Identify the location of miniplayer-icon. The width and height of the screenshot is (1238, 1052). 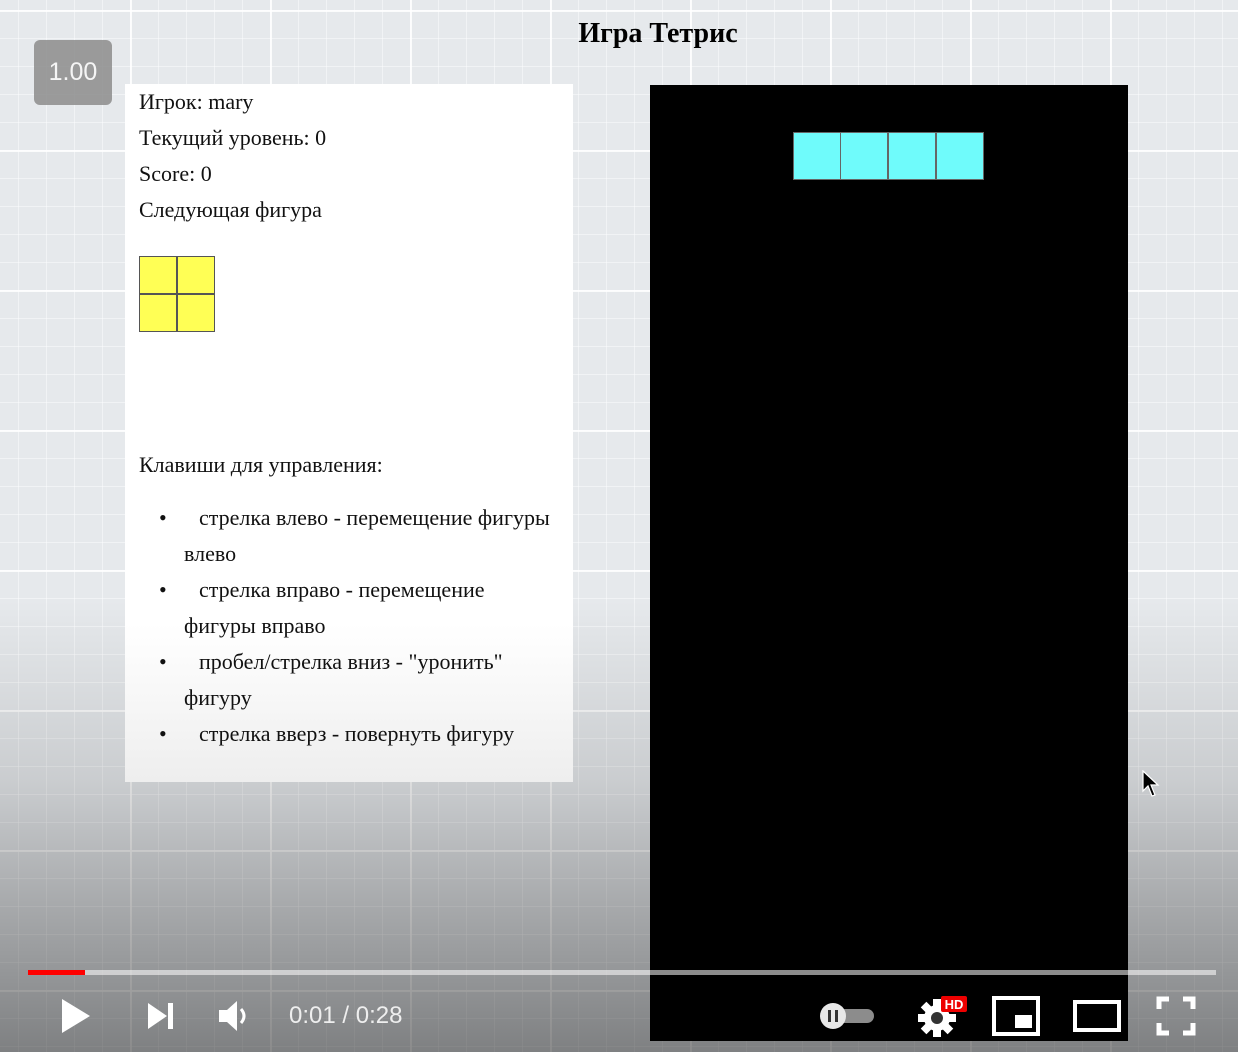
(1016, 1016).